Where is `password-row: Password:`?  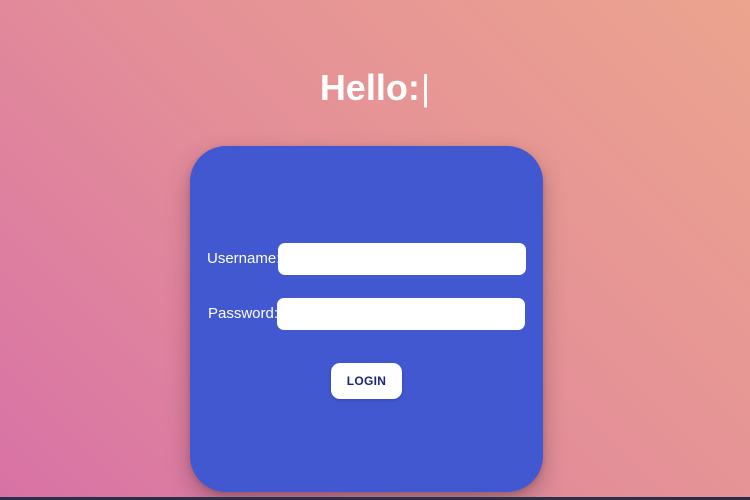 password-row: Password: is located at coordinates (366, 314).